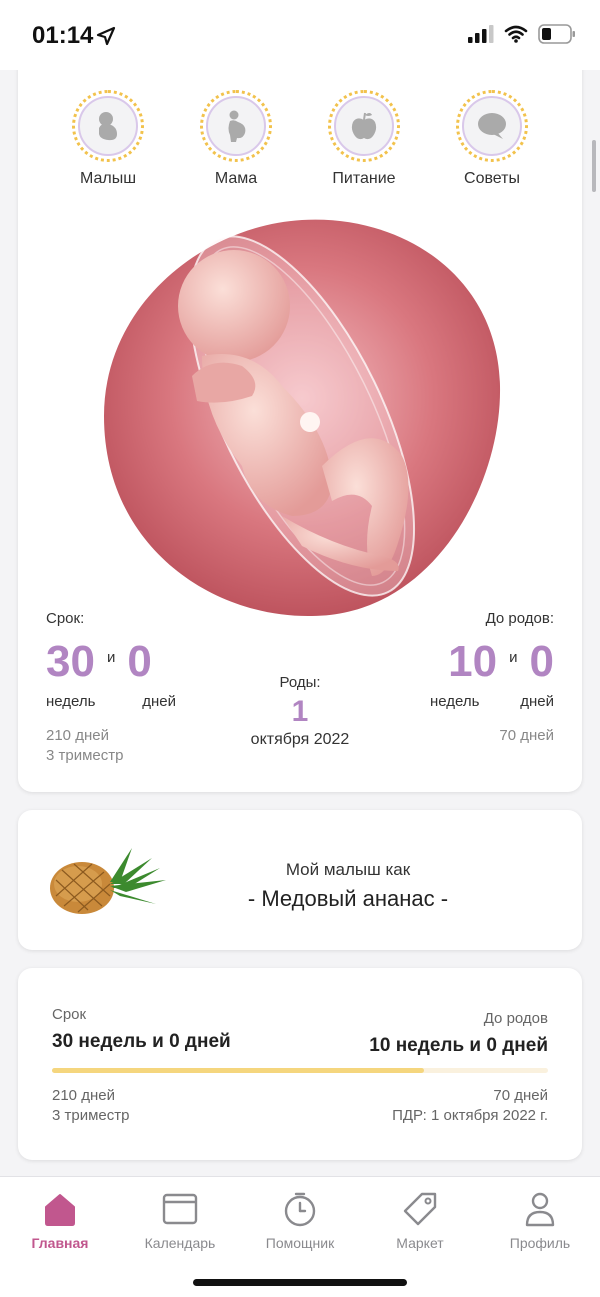  Describe the element at coordinates (141, 1041) in the screenshot. I see `progress-left-value: 30 недель и 0 дней` at that location.